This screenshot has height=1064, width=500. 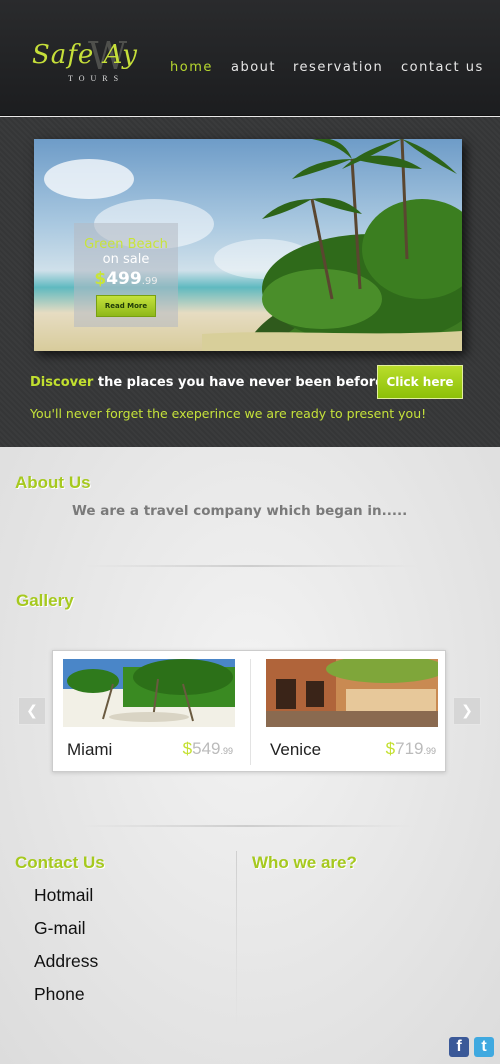 I want to click on logo-subtitle: TOURS, so click(x=96, y=78).